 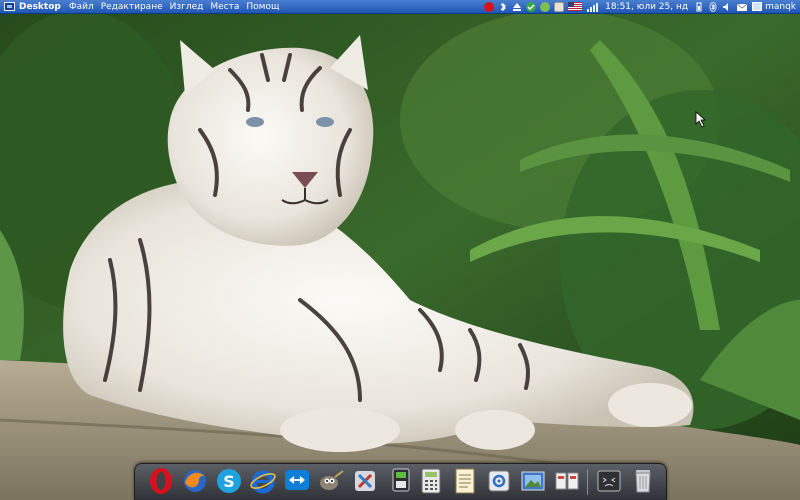 I want to click on clock: 18:51, юли 25, нд, so click(x=646, y=7).